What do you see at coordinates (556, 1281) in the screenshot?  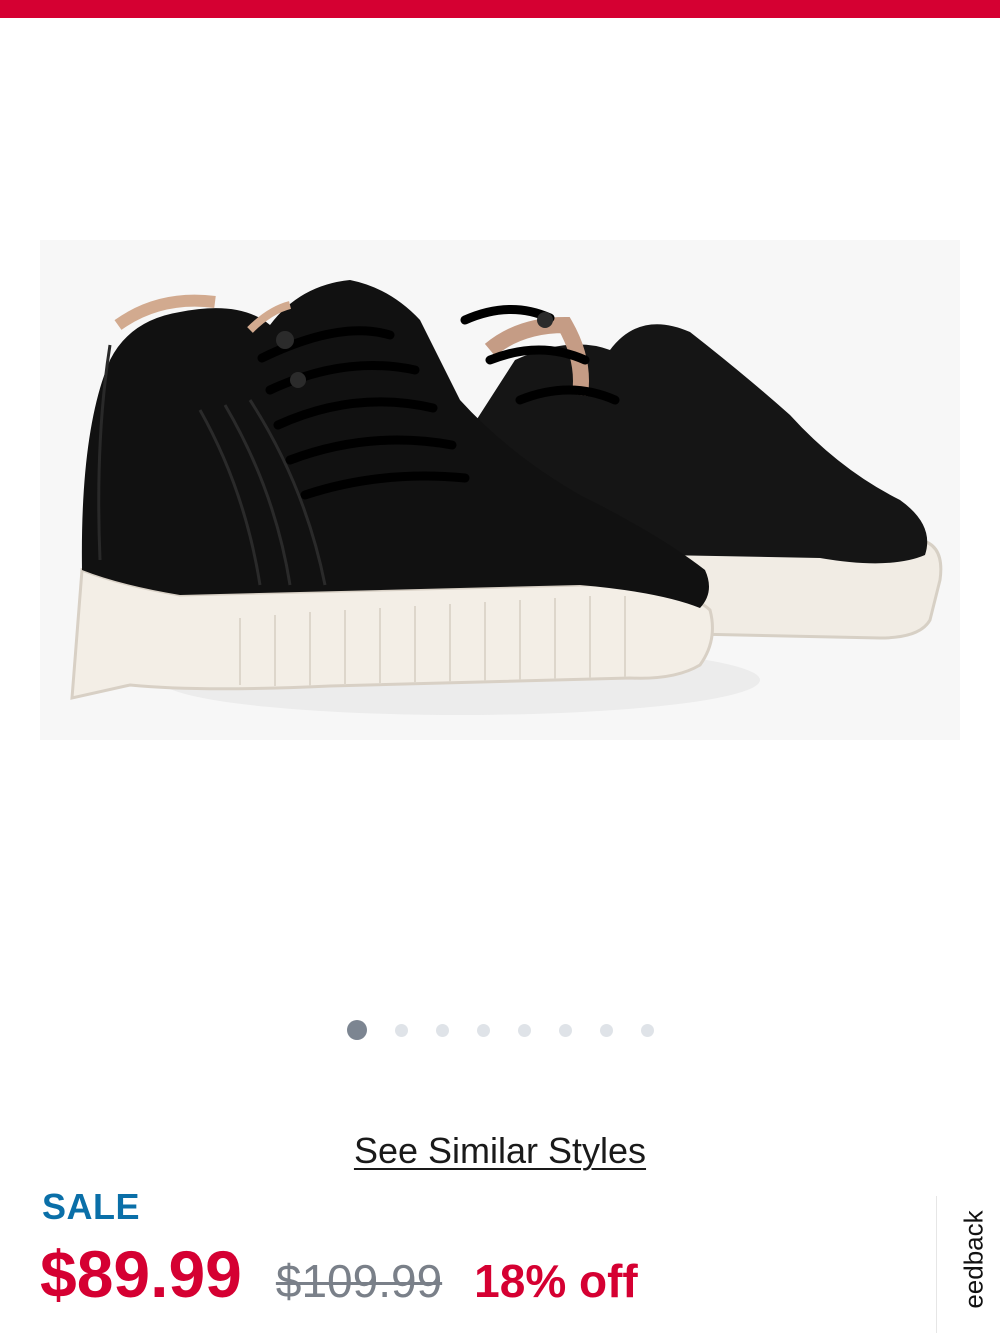 I see `discount-badge: 18% off` at bounding box center [556, 1281].